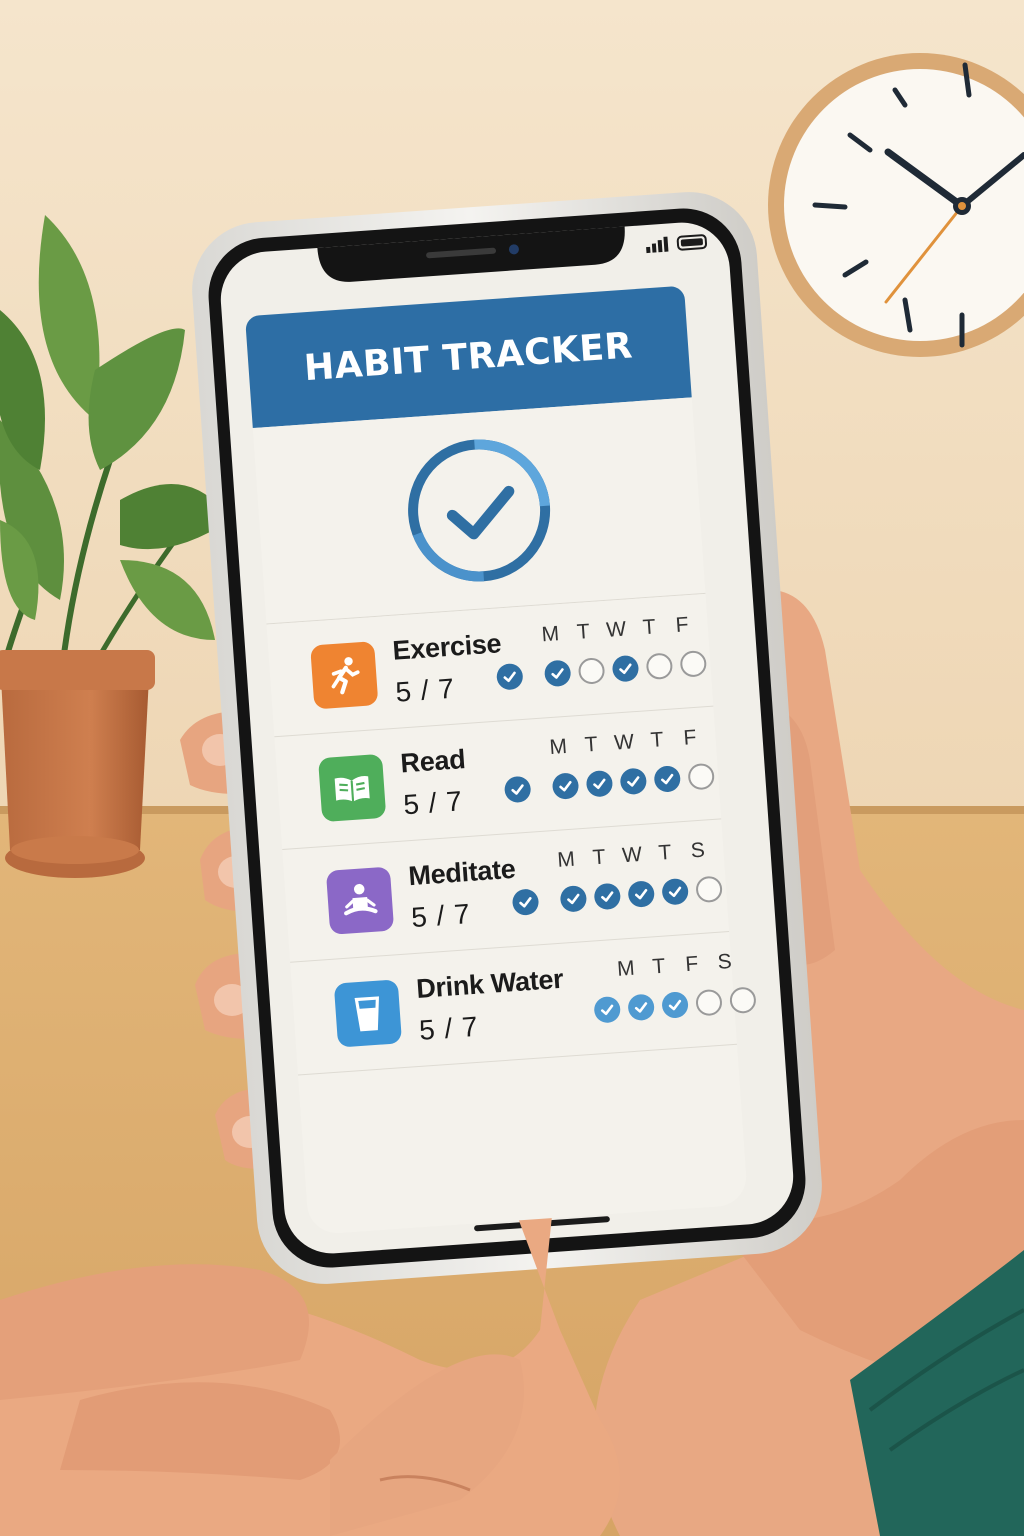 Image resolution: width=1024 pixels, height=1536 pixels. Describe the element at coordinates (360, 900) in the screenshot. I see `meditating-person-icon` at that location.